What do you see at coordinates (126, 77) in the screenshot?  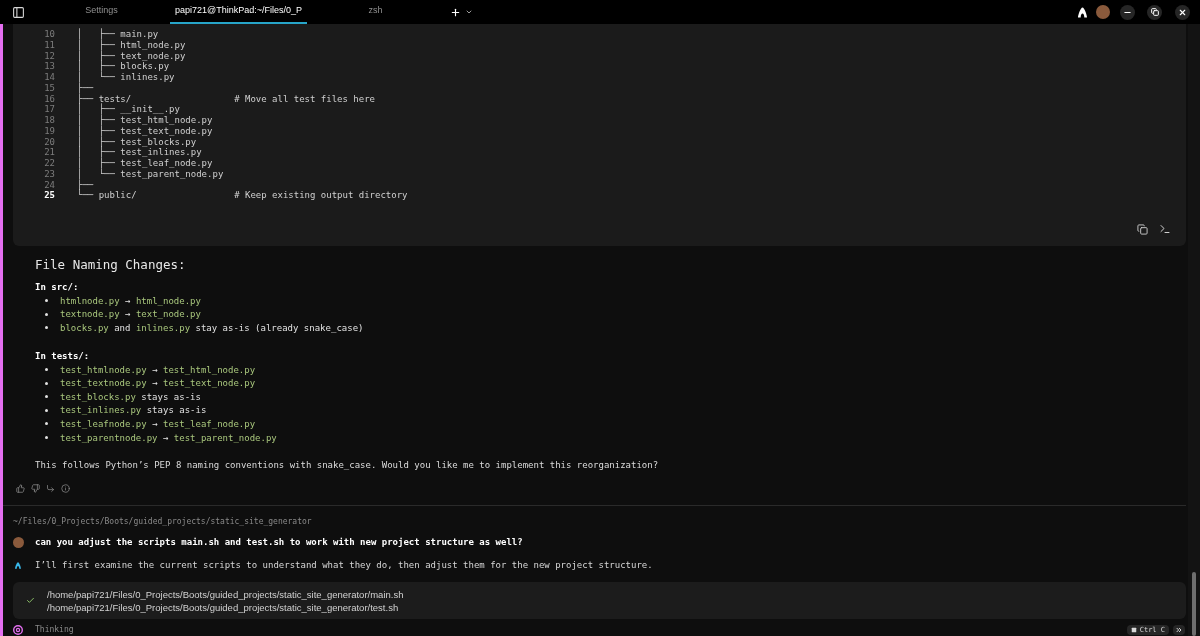 I see `code-line: │ └── inlines.py` at bounding box center [126, 77].